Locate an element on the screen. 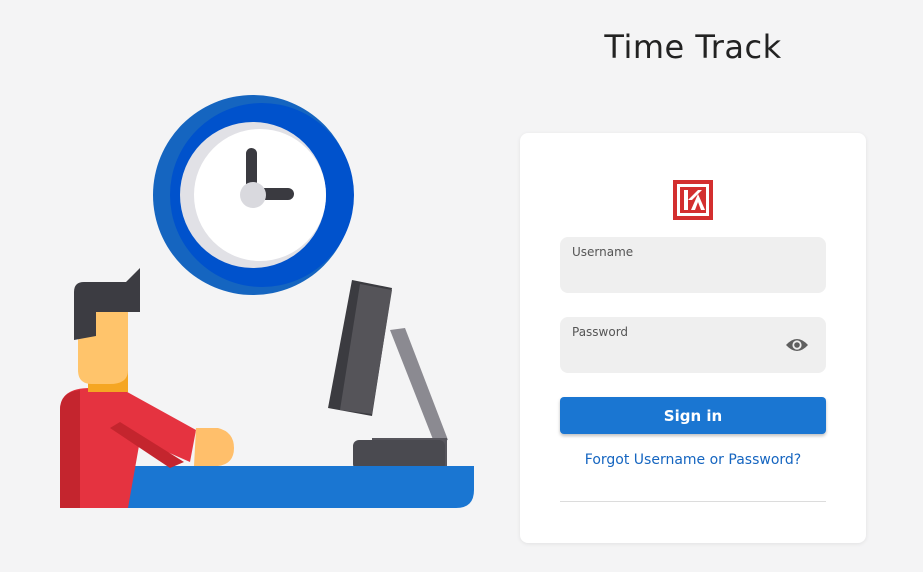  forgot-credentials-link: Forgot Username or Password? is located at coordinates (693, 460).